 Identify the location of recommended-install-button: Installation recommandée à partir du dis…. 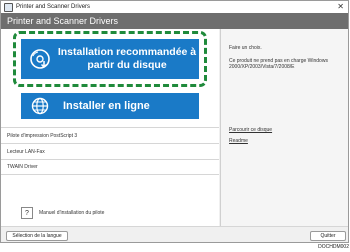
(110, 59).